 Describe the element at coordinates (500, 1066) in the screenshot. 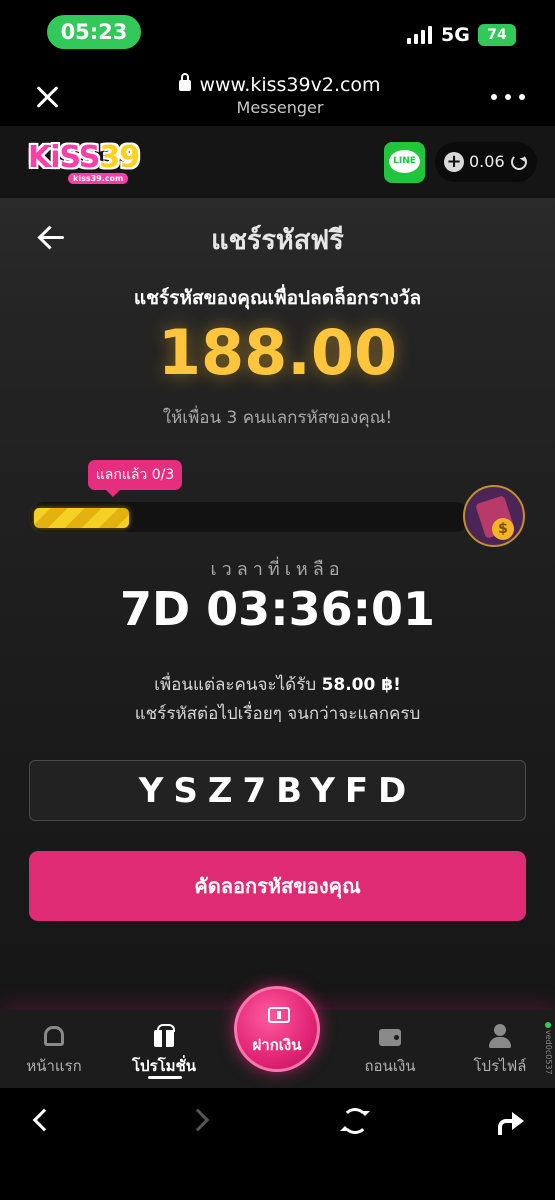

I see `nav-profile-label: โปรไฟล์` at that location.